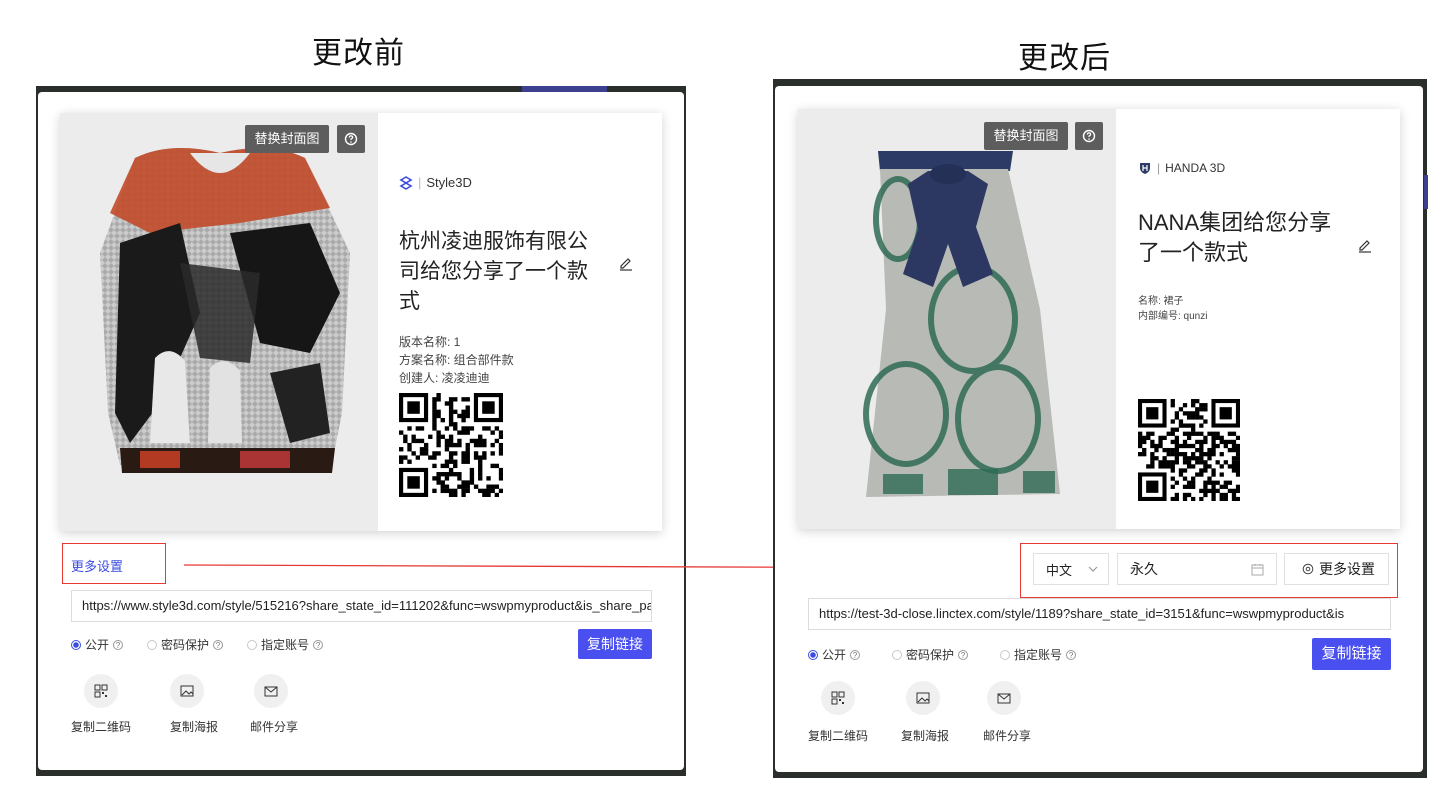 The image size is (1448, 798). Describe the element at coordinates (1064, 58) in the screenshot. I see `after-heading: 更改后` at that location.